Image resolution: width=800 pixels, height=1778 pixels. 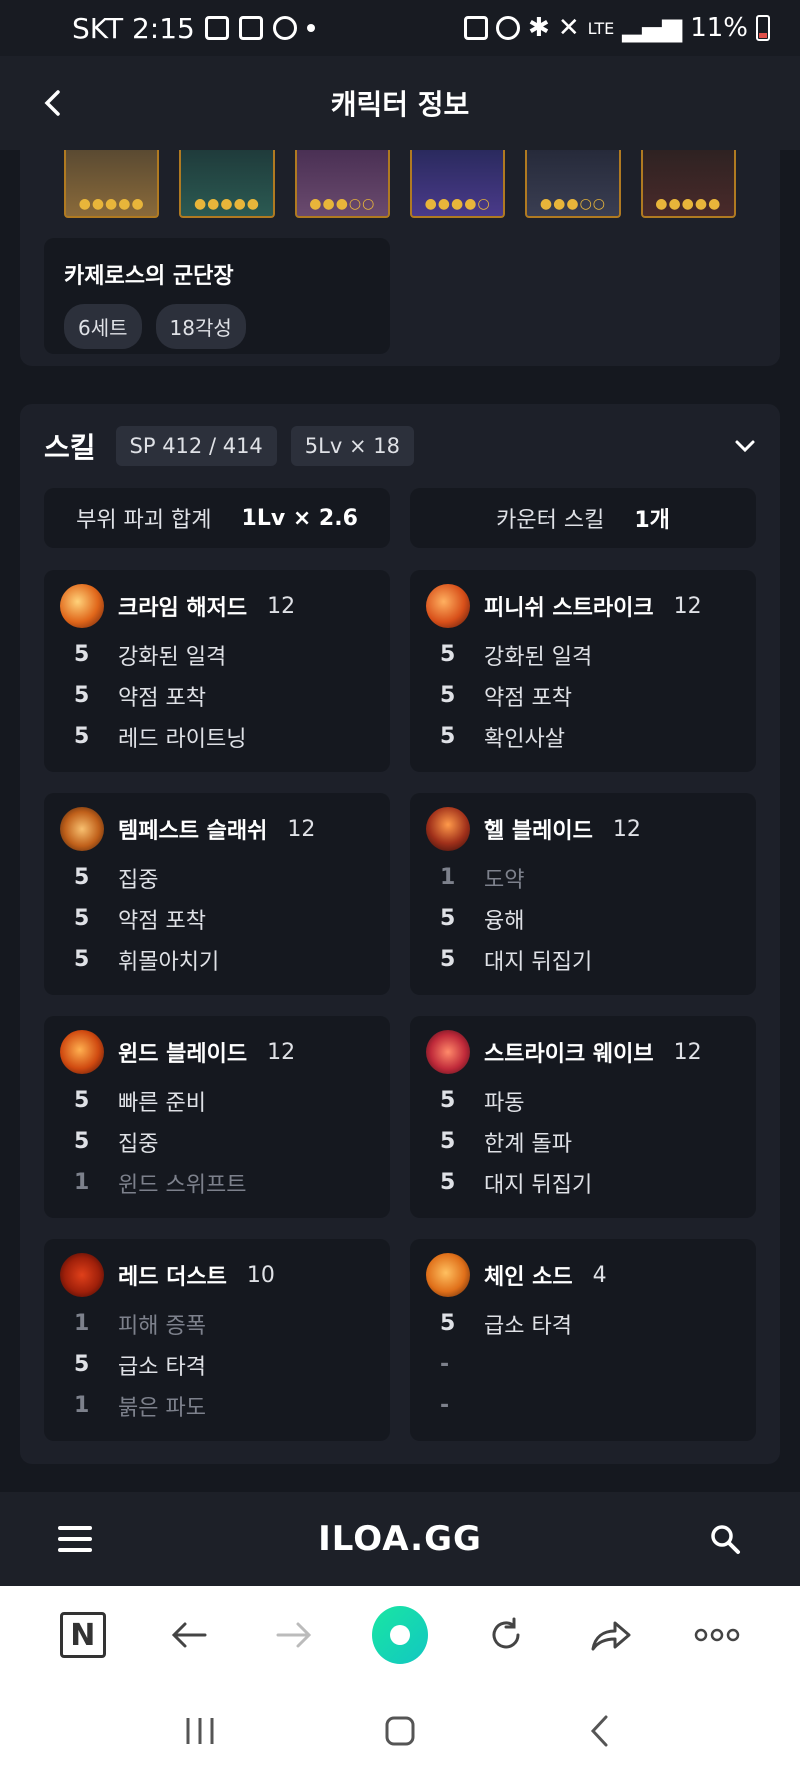 I want to click on tripod-name: 대지 뒤집기, so click(x=538, y=1185).